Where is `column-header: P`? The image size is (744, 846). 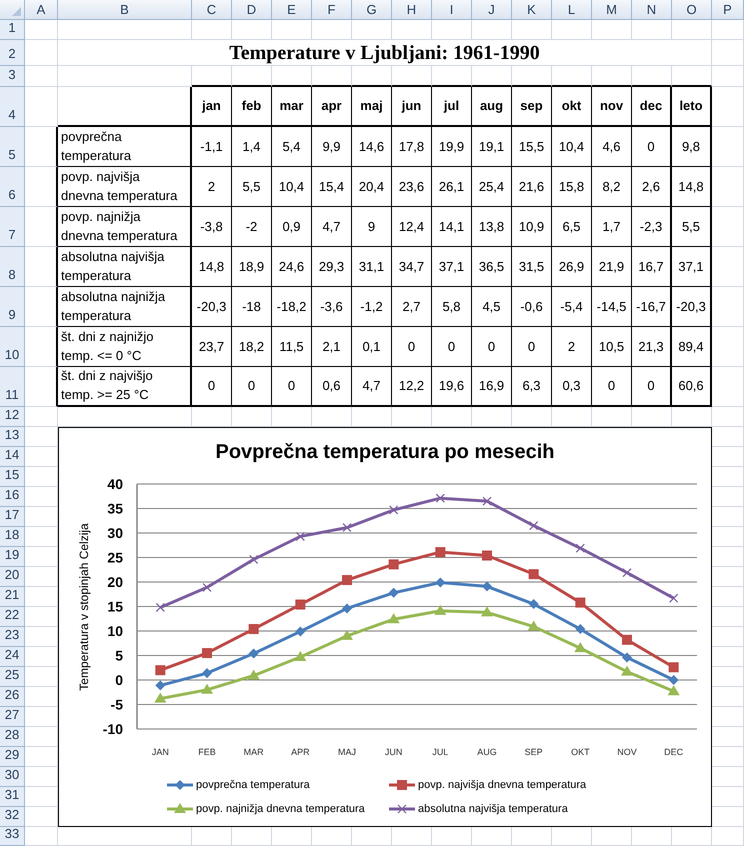 column-header: P is located at coordinates (728, 10).